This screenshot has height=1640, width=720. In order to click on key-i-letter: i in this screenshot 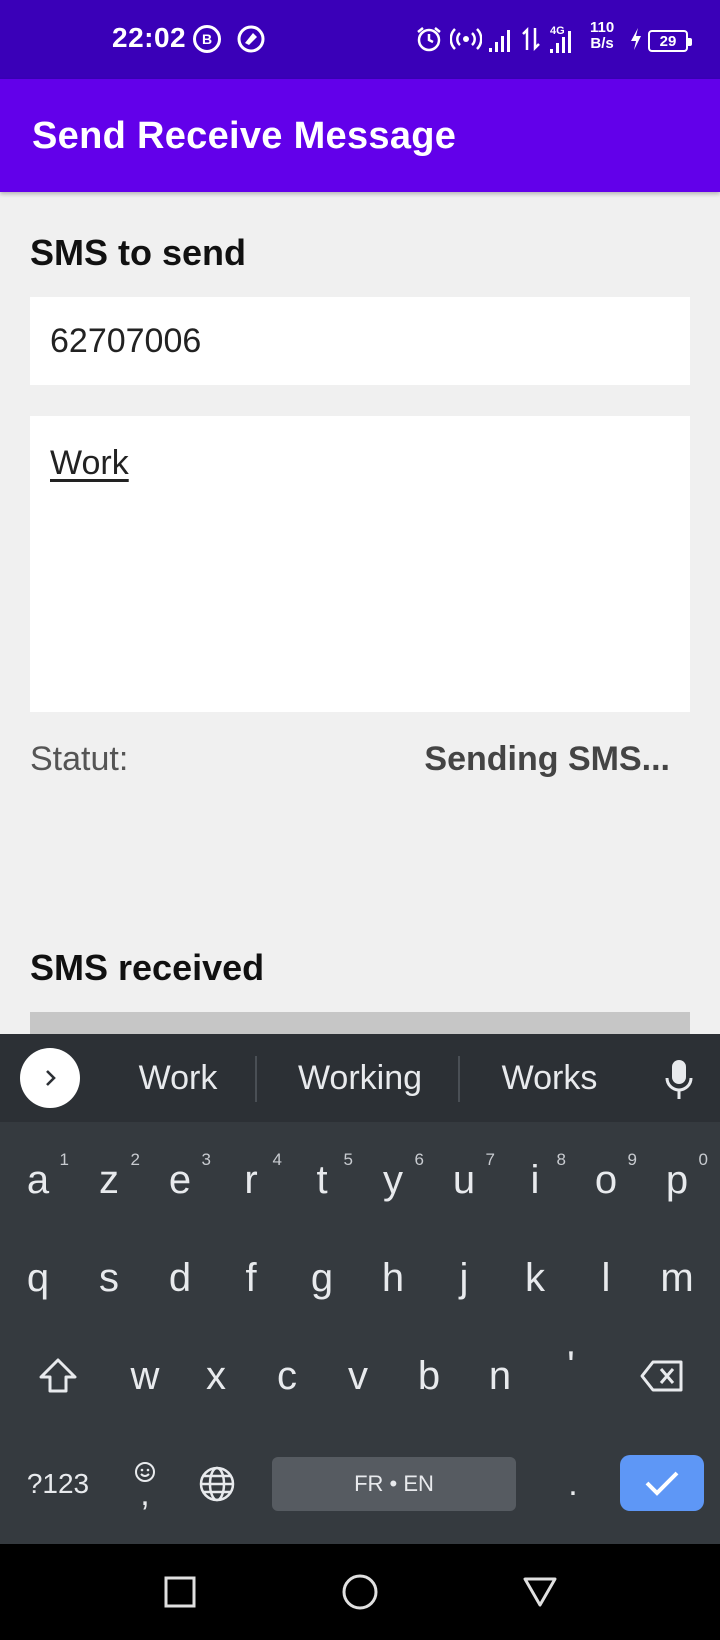, I will do `click(535, 1179)`.